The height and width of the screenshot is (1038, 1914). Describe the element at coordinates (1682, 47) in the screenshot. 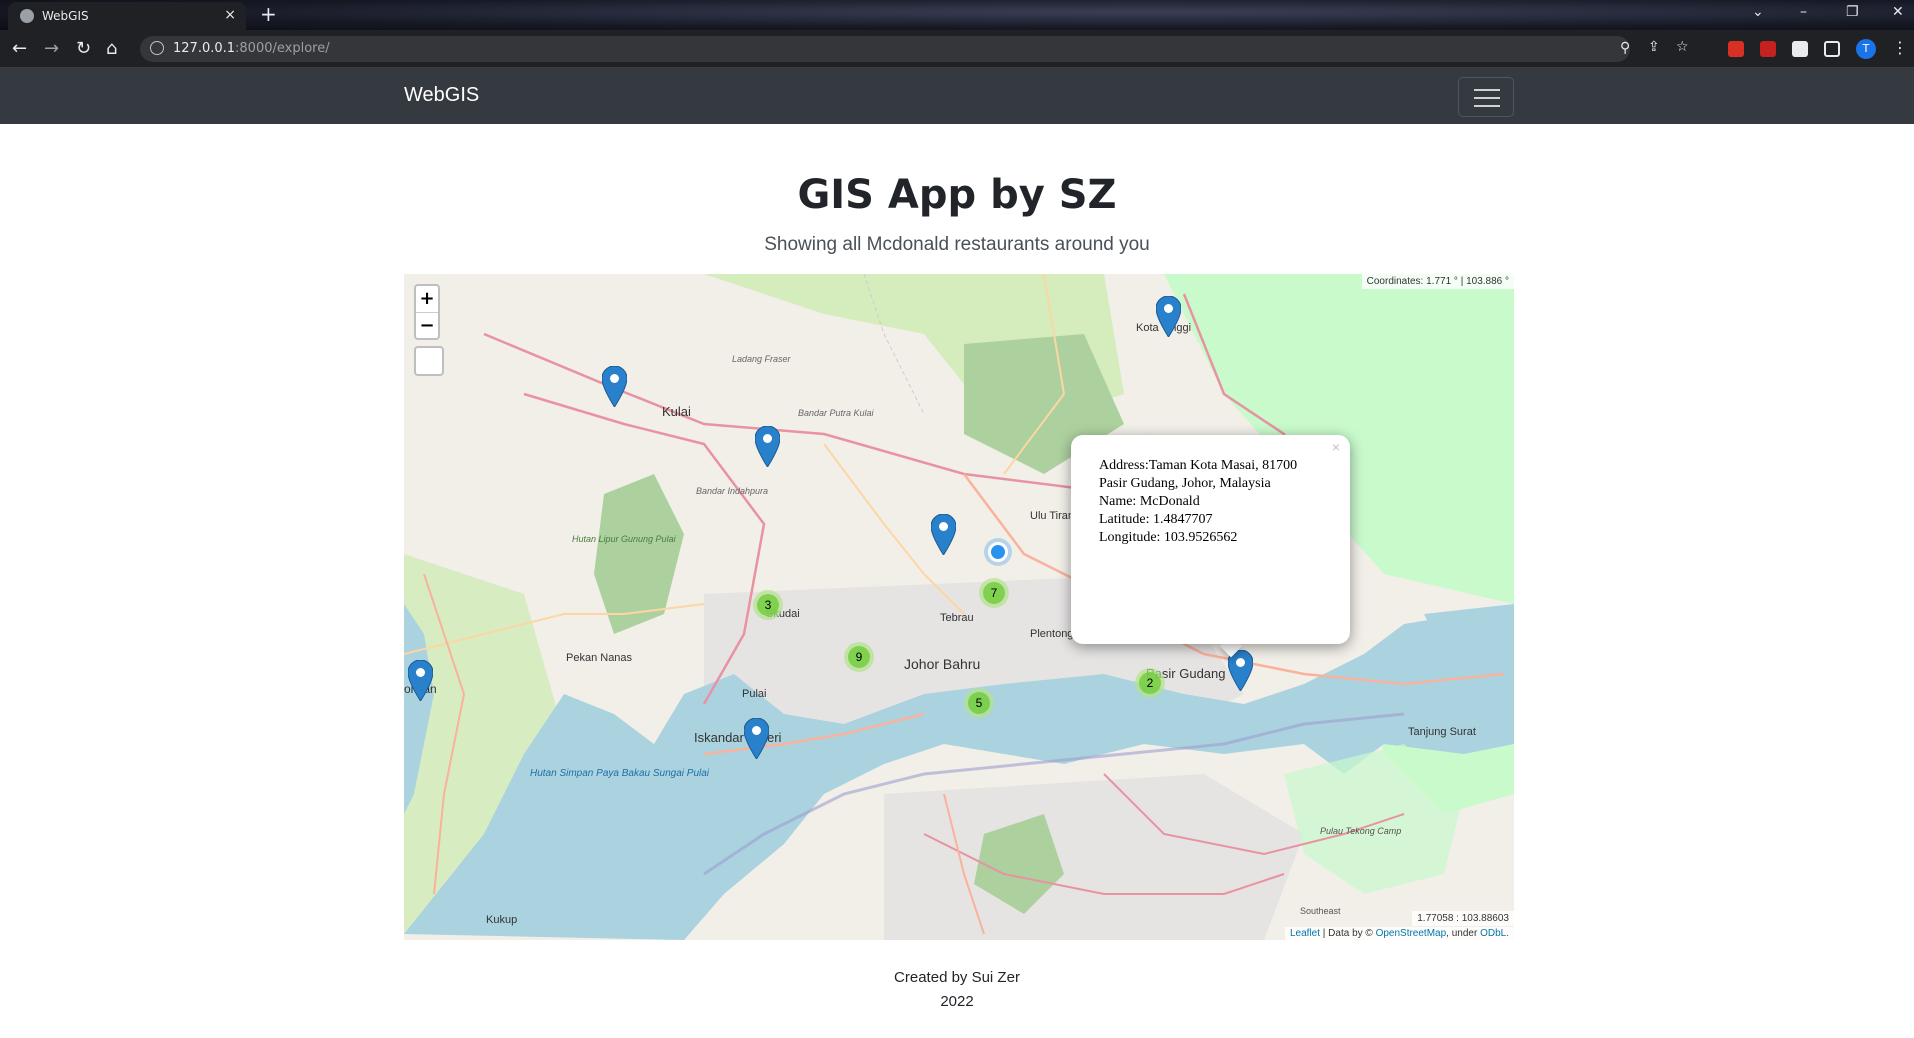

I see `bookmark-star-icon: ☆` at that location.